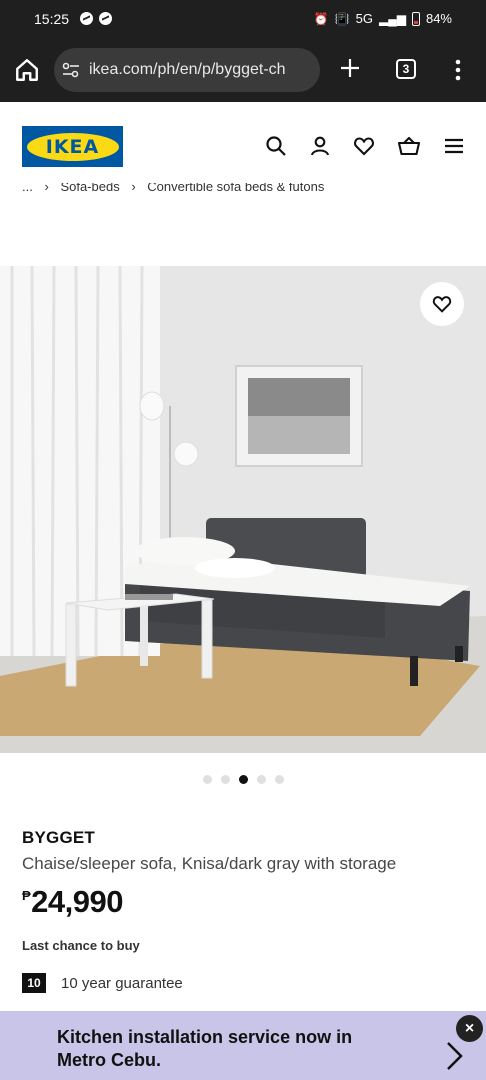 This screenshot has width=486, height=1080. What do you see at coordinates (77, 901) in the screenshot?
I see `price-value: 24,990` at bounding box center [77, 901].